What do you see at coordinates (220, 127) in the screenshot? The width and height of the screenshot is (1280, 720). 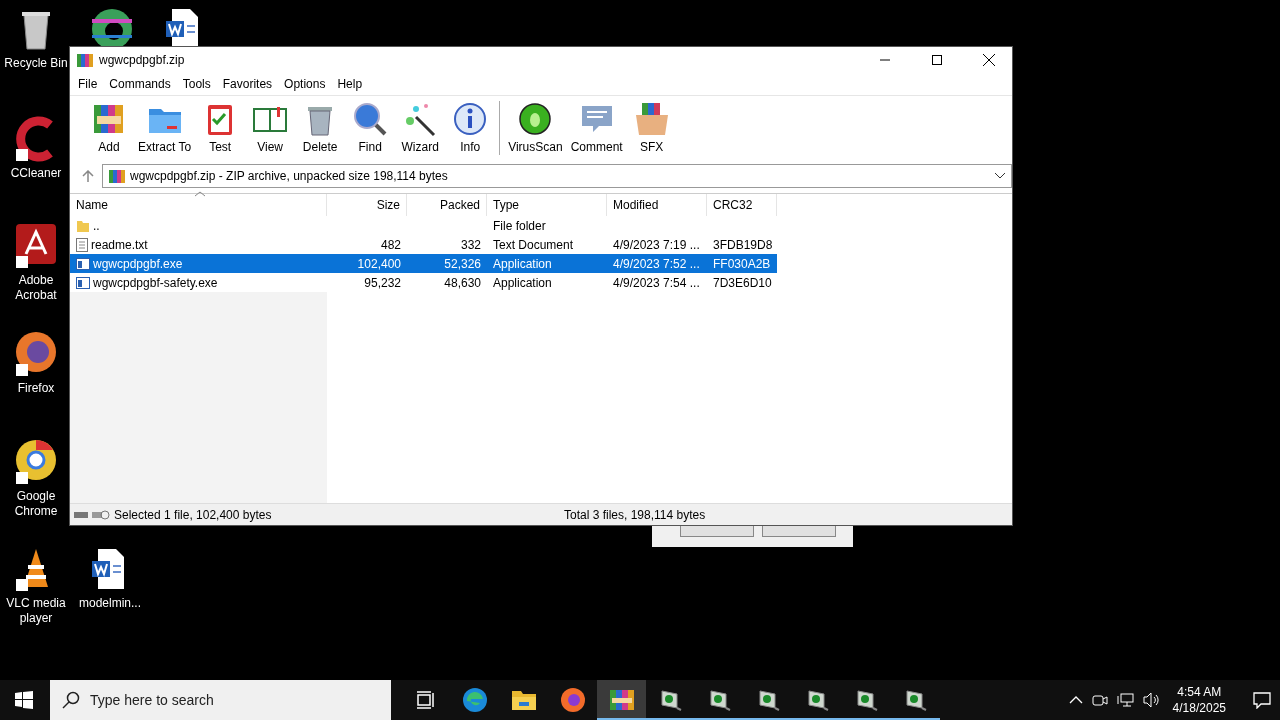 I see `toolbar-button: Test` at bounding box center [220, 127].